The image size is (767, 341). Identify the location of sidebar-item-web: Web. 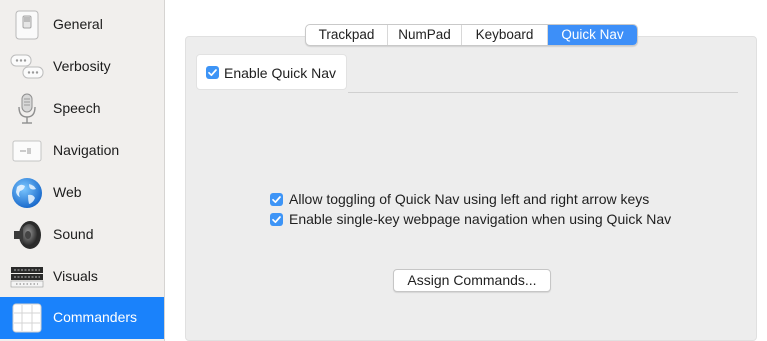
(82, 193).